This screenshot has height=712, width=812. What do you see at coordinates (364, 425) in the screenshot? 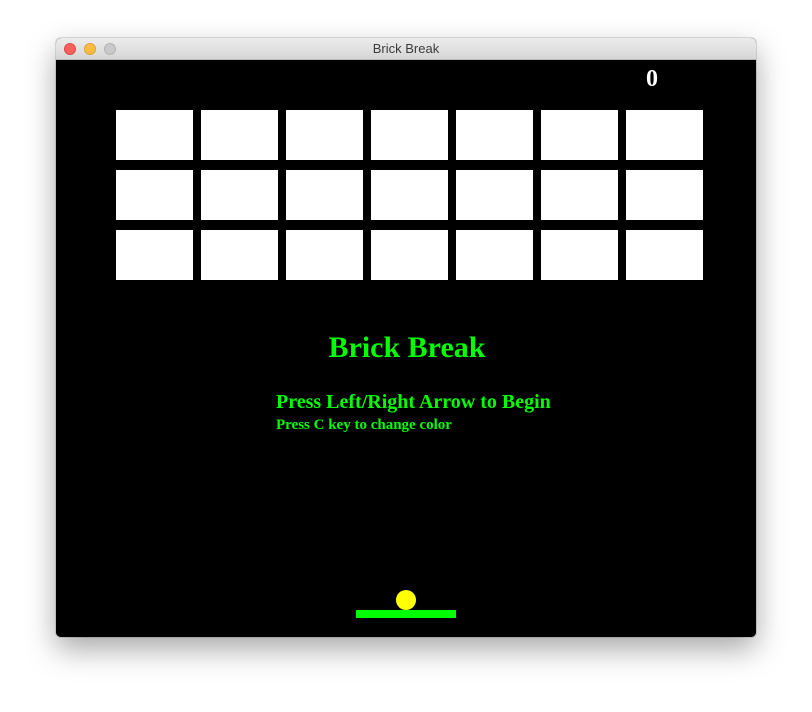
I see `color-instruction: Press C key to change color` at bounding box center [364, 425].